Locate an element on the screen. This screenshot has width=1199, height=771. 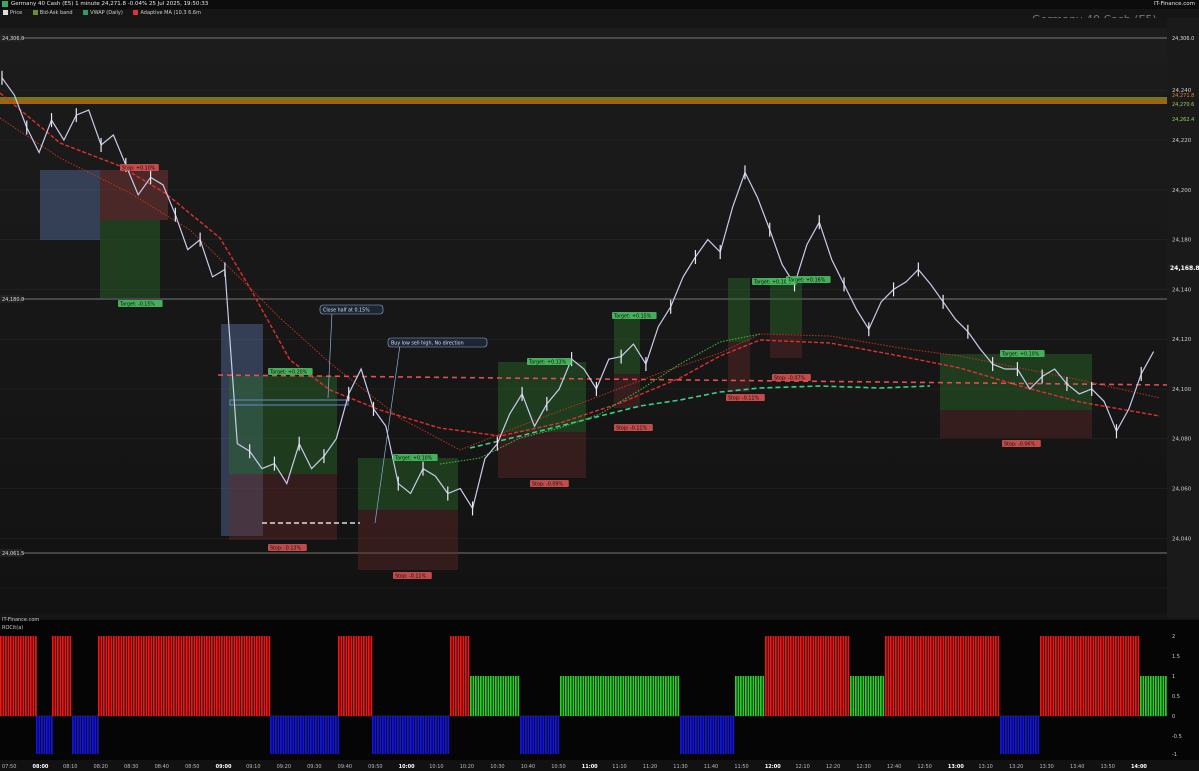
legend-item-price: Price is located at coordinates (11, 12).